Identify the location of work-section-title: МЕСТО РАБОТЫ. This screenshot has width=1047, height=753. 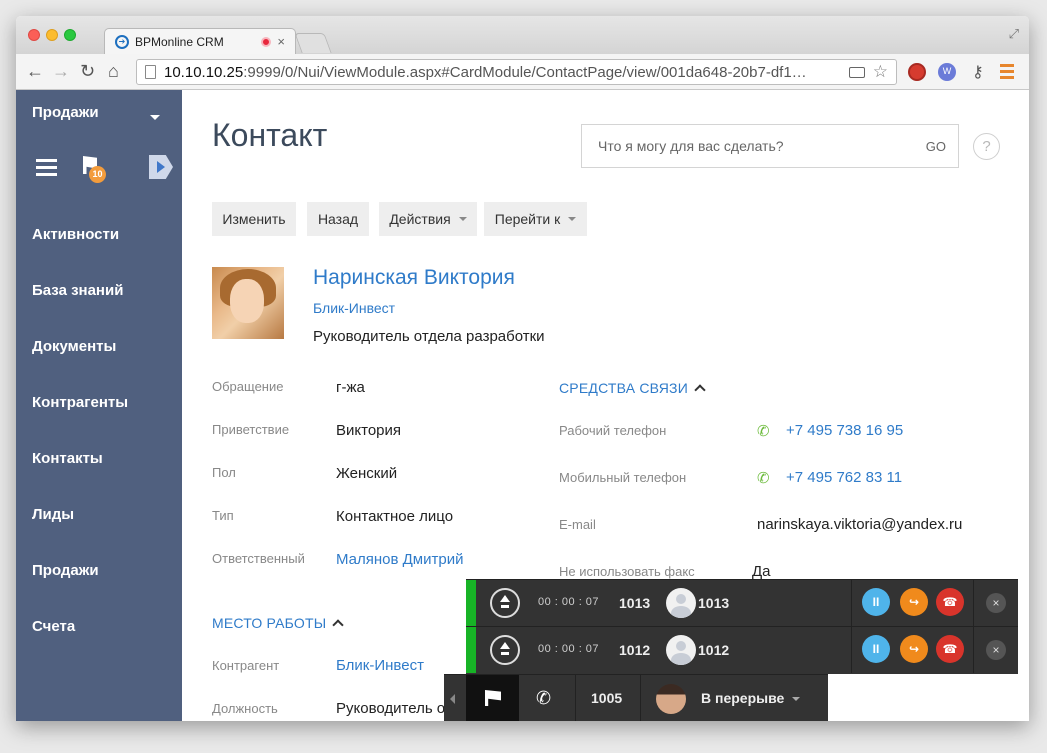
(269, 623).